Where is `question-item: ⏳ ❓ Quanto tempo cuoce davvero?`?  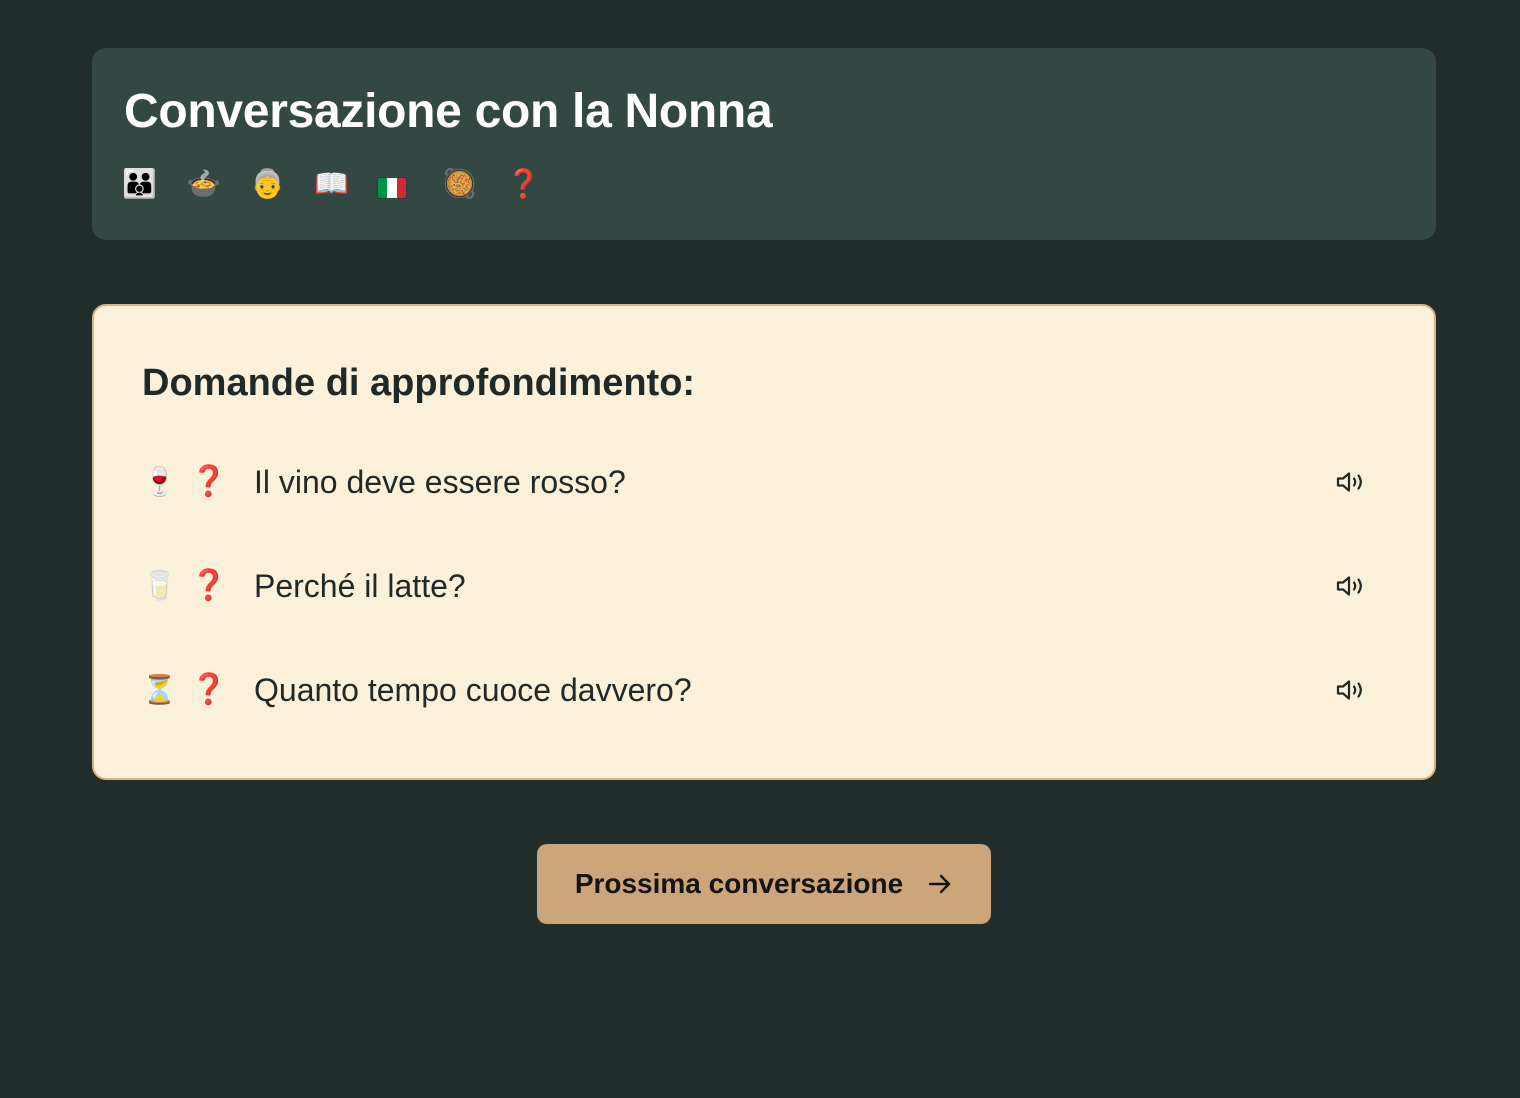
question-item: ⏳ ❓ Quanto tempo cuoce davvero? is located at coordinates (755, 690).